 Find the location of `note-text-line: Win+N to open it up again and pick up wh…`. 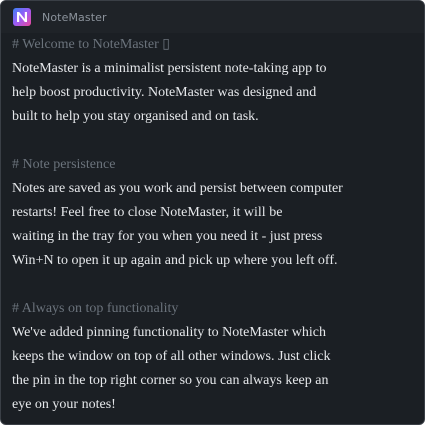

note-text-line: Win+N to open it up again and pick up wh… is located at coordinates (214, 261).